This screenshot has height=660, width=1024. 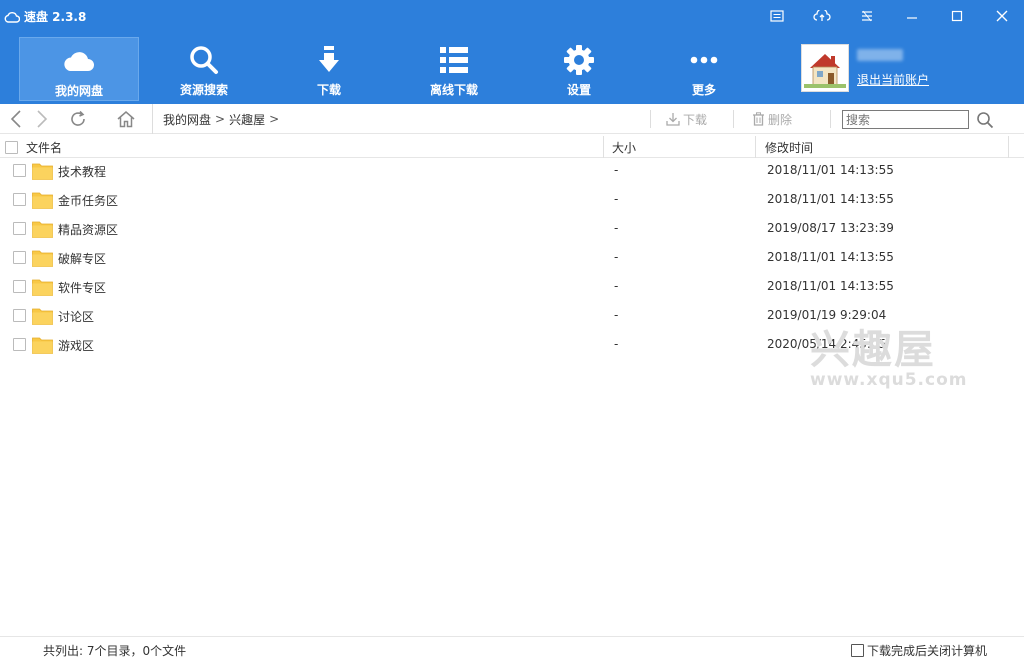 I want to click on minimize-button, so click(x=911, y=16).